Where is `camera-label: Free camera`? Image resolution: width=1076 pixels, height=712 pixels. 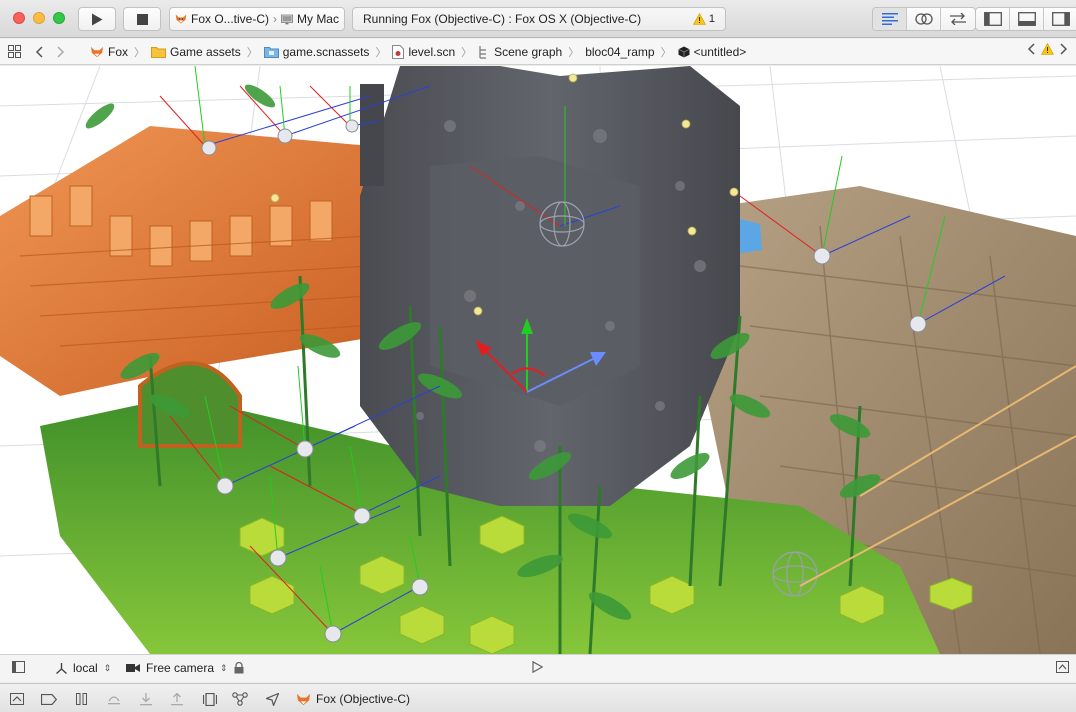
camera-label: Free camera is located at coordinates (180, 668).